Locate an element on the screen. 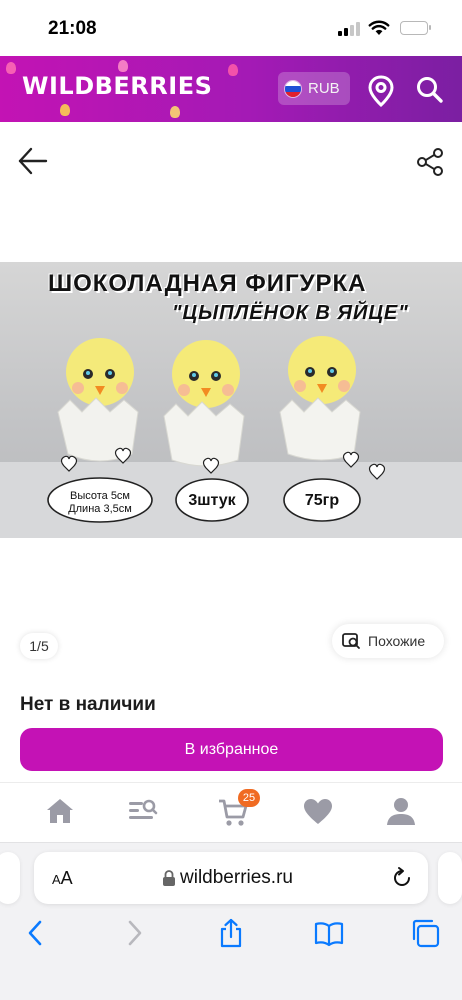 Image resolution: width=462 pixels, height=1000 pixels. url-text: wildberries.ru is located at coordinates (236, 877).